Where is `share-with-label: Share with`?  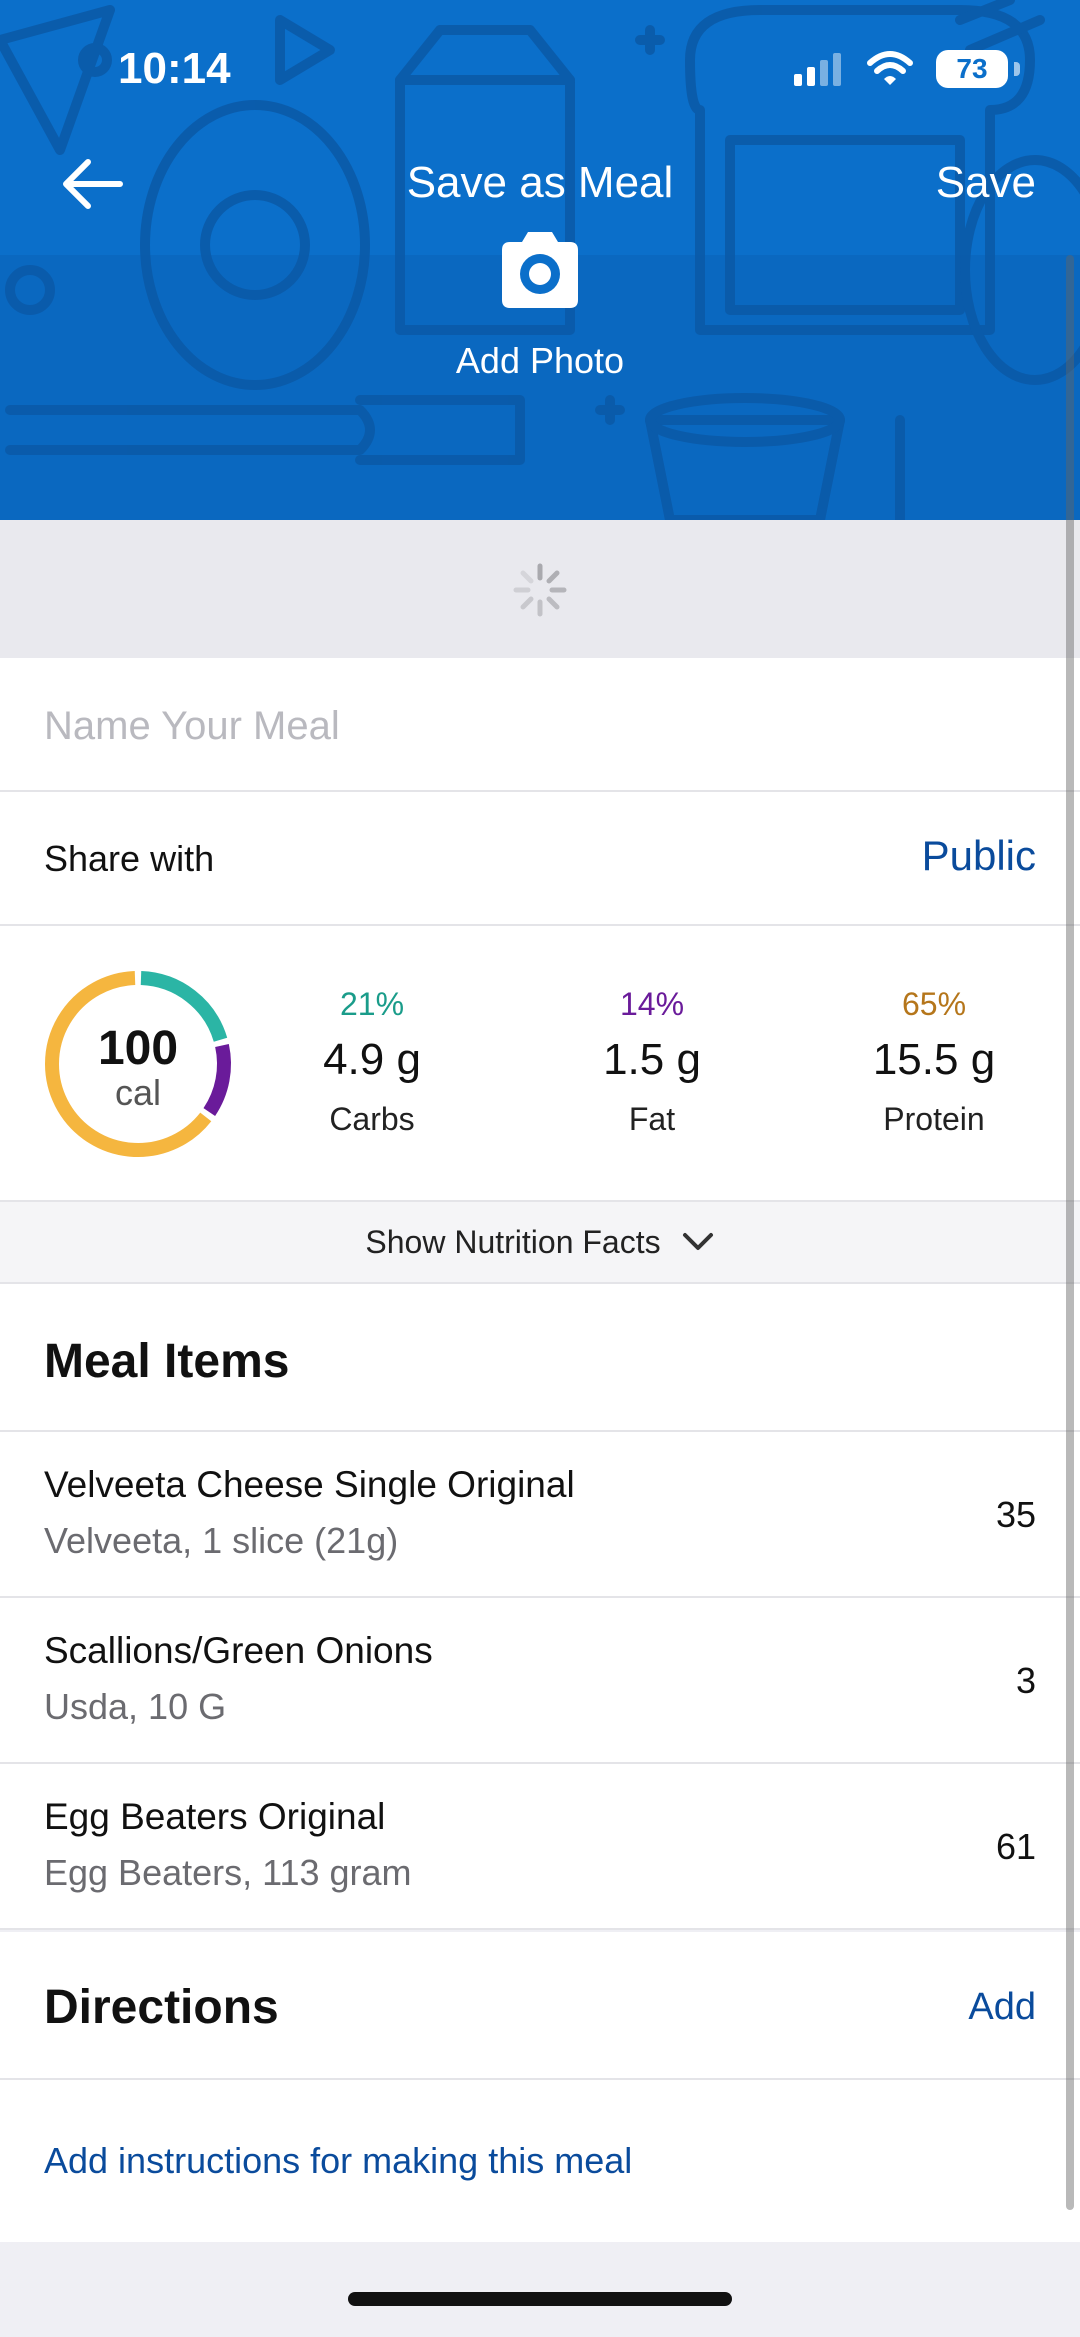 share-with-label: Share with is located at coordinates (129, 858).